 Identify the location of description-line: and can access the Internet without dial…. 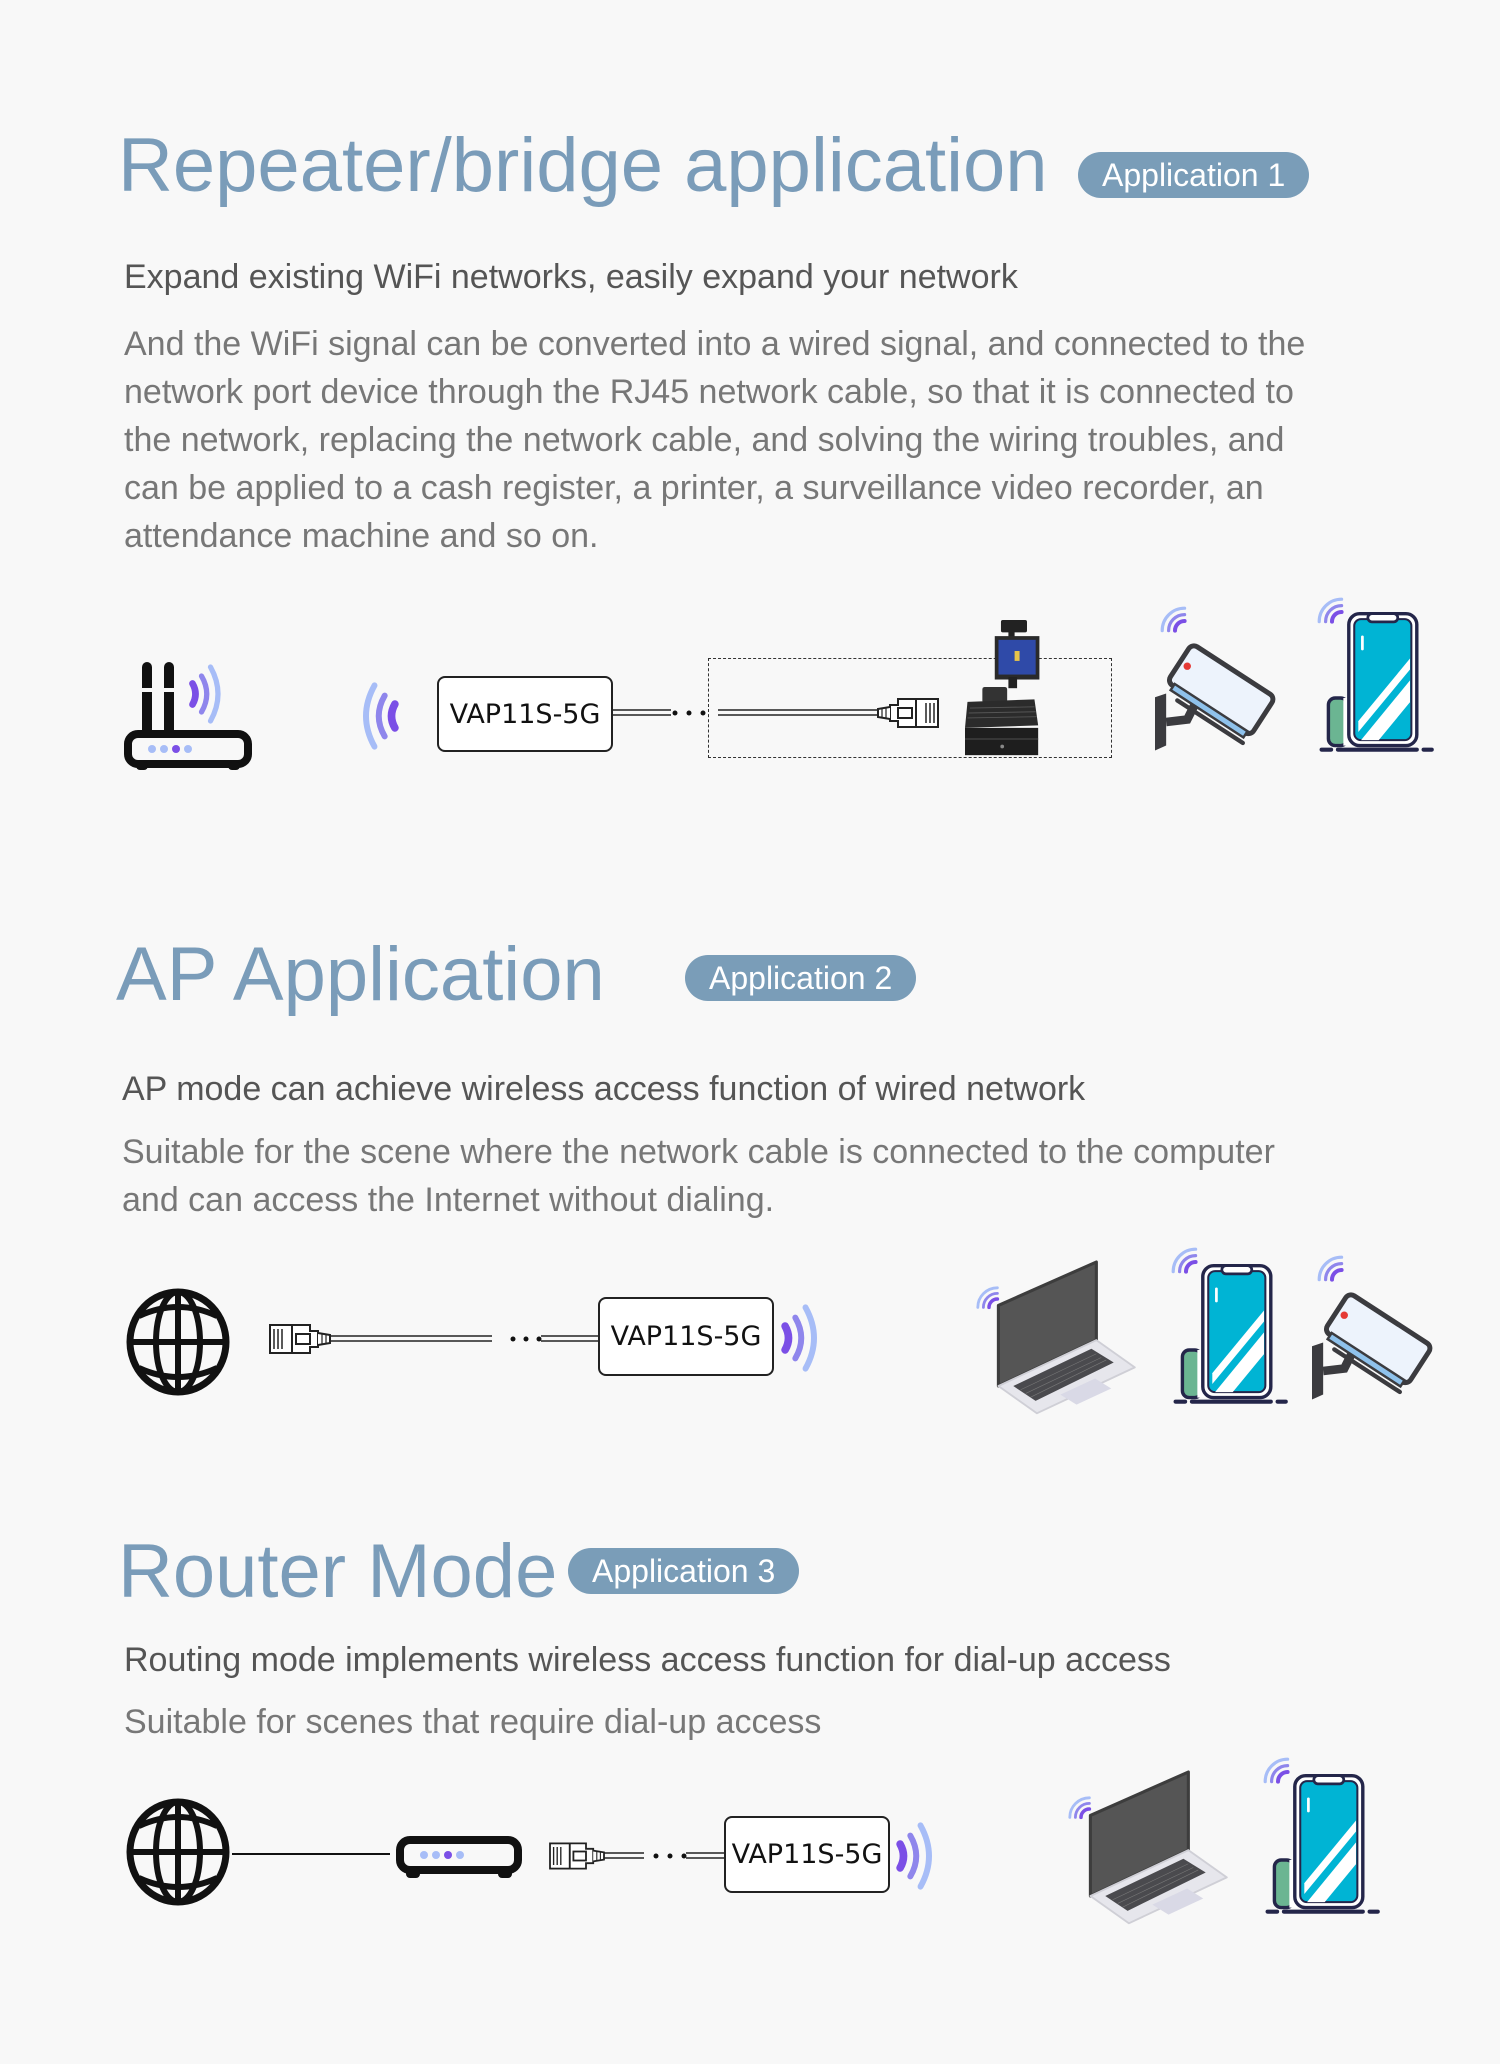
(448, 1200).